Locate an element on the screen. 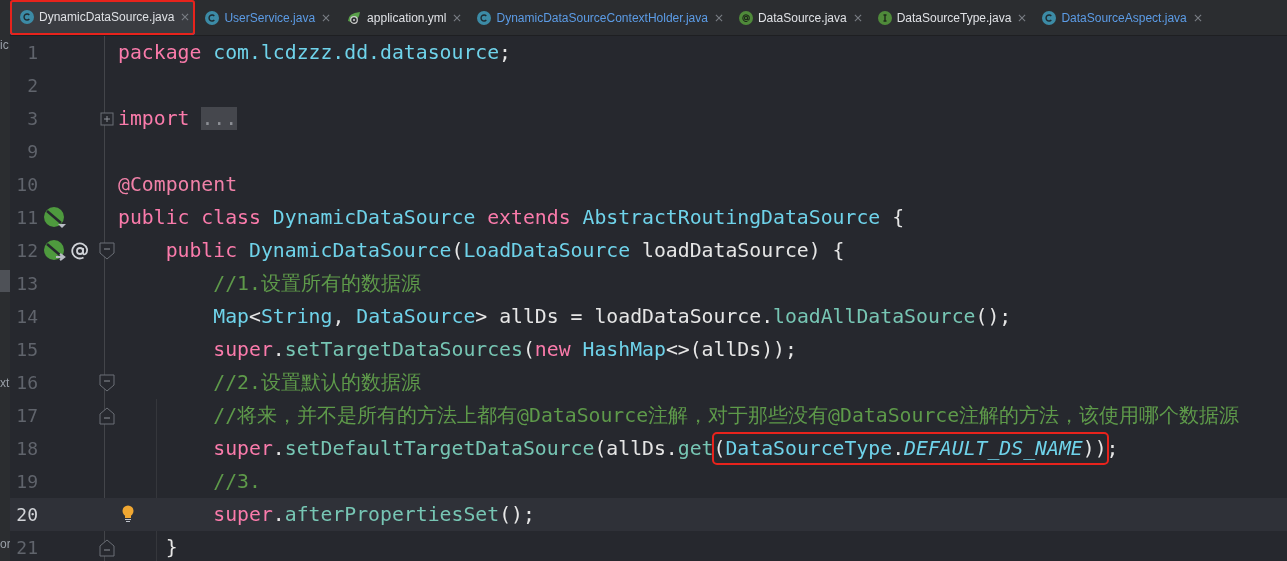  line-number: 21 is located at coordinates (26, 548).